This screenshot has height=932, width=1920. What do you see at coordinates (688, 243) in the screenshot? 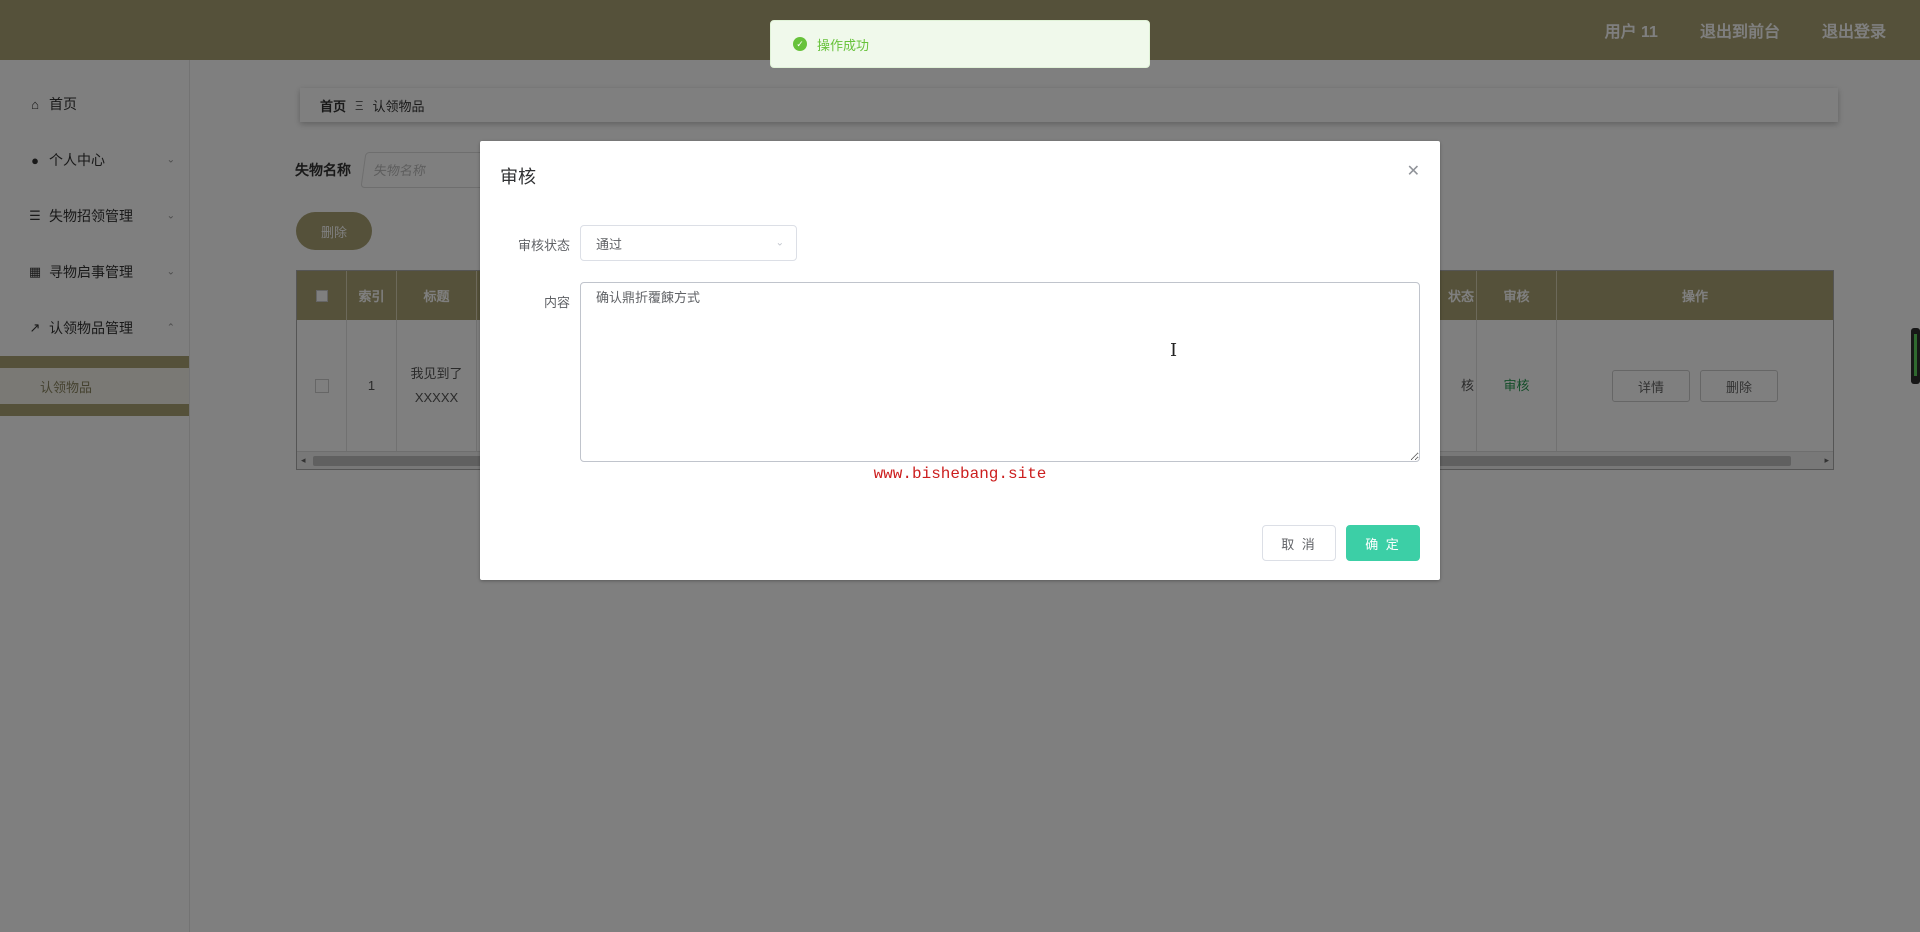
I see `status-select: 通过 ⌄` at bounding box center [688, 243].